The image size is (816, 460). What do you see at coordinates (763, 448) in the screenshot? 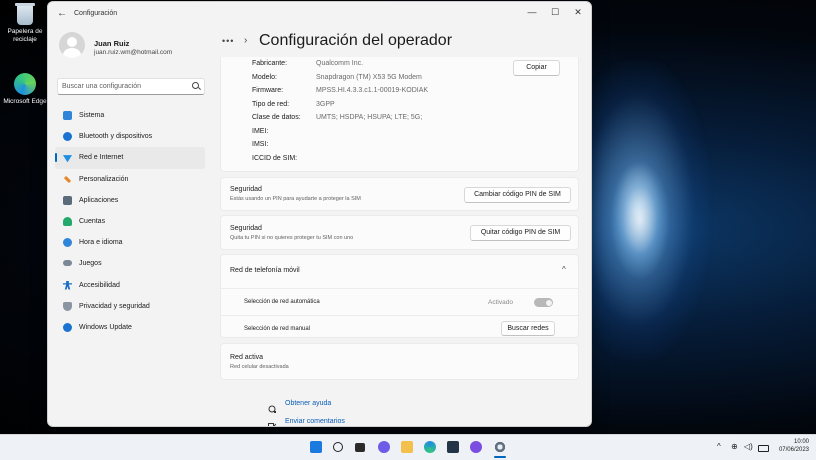
I see `battery-icon` at bounding box center [763, 448].